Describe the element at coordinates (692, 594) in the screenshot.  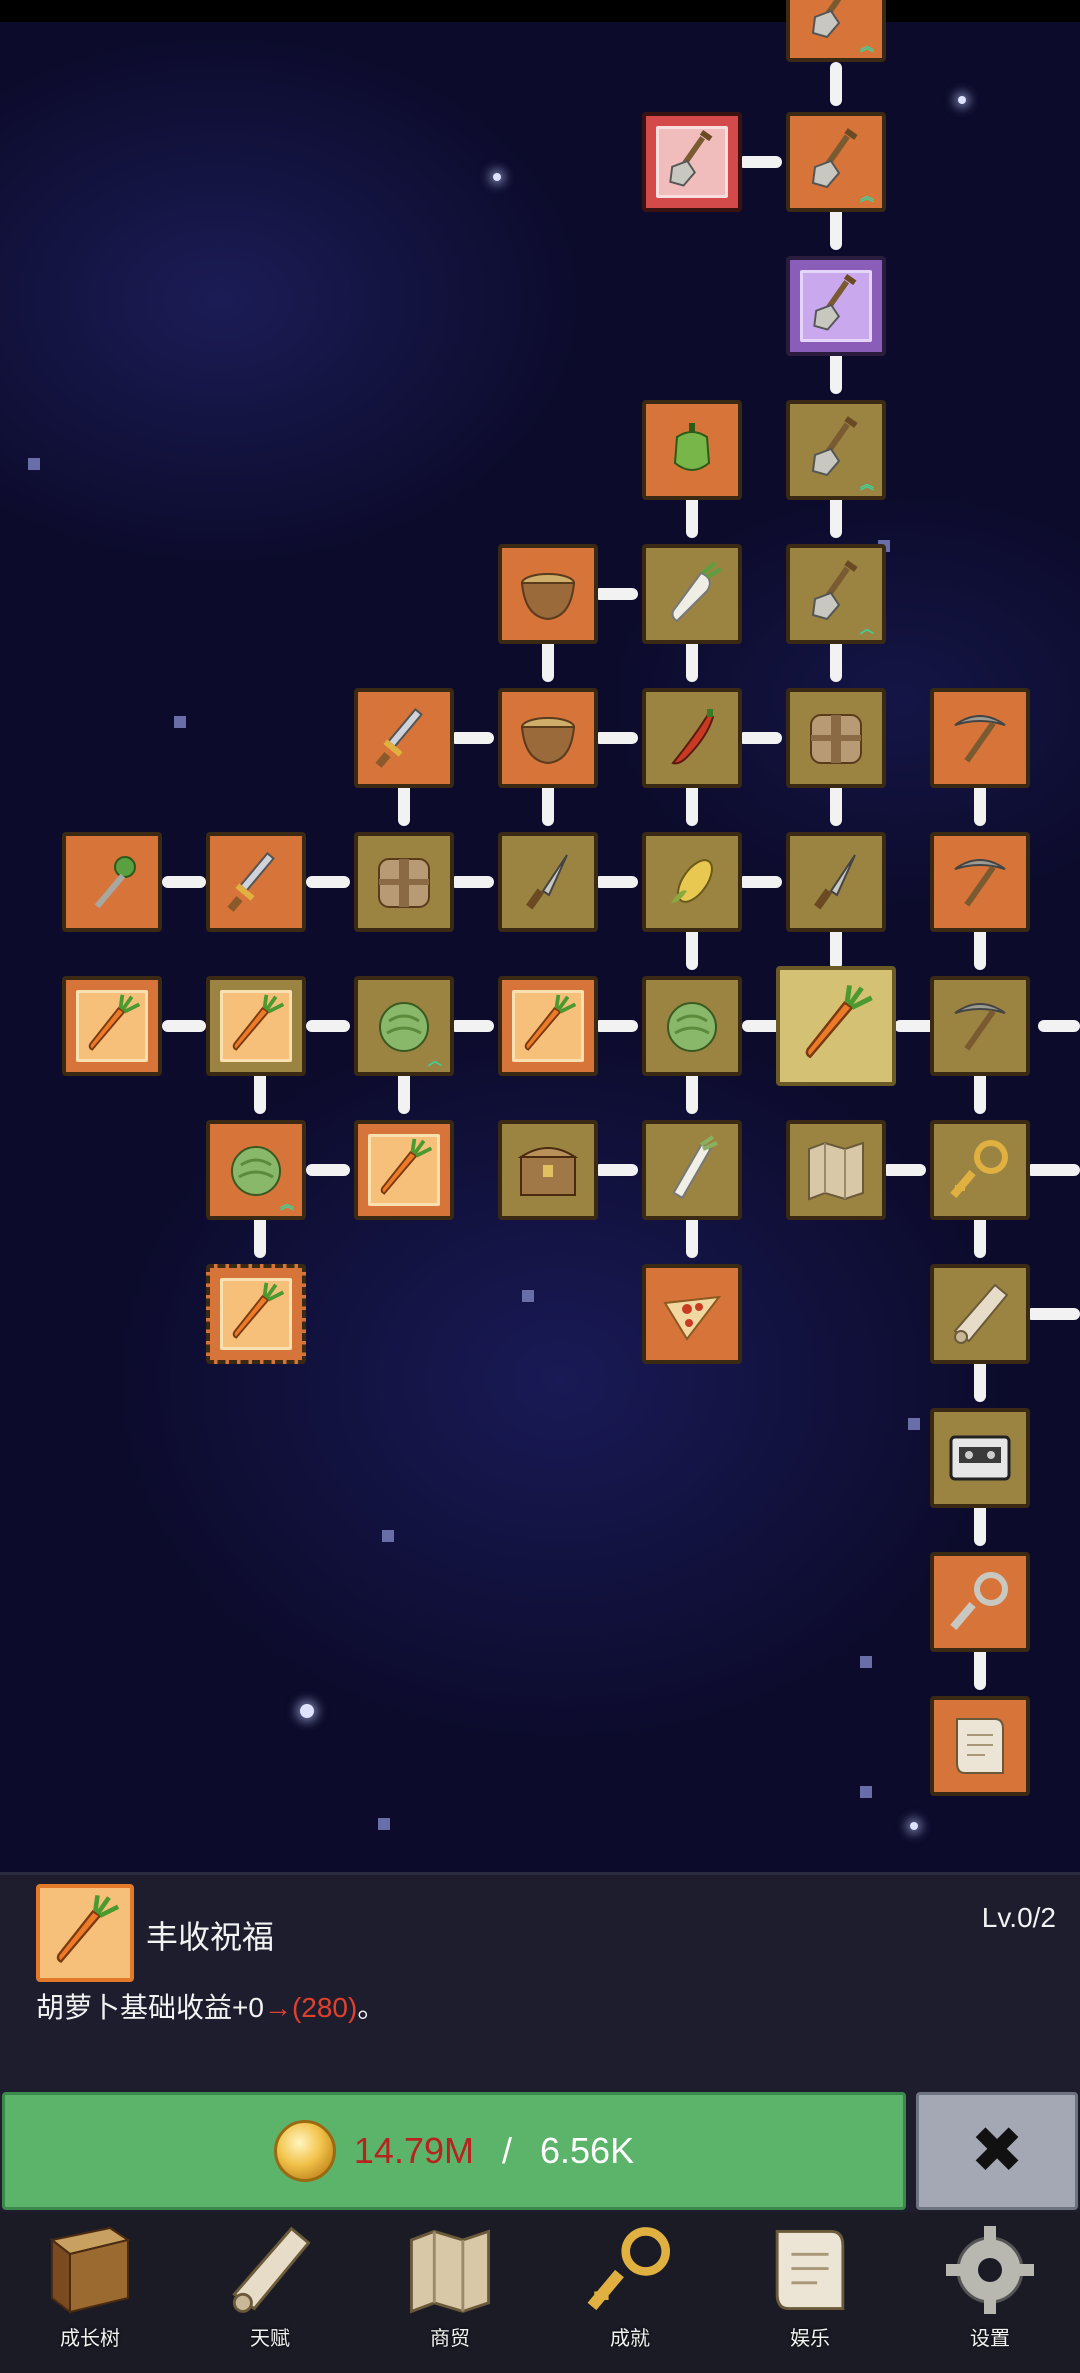
I see `tree-node-radish` at that location.